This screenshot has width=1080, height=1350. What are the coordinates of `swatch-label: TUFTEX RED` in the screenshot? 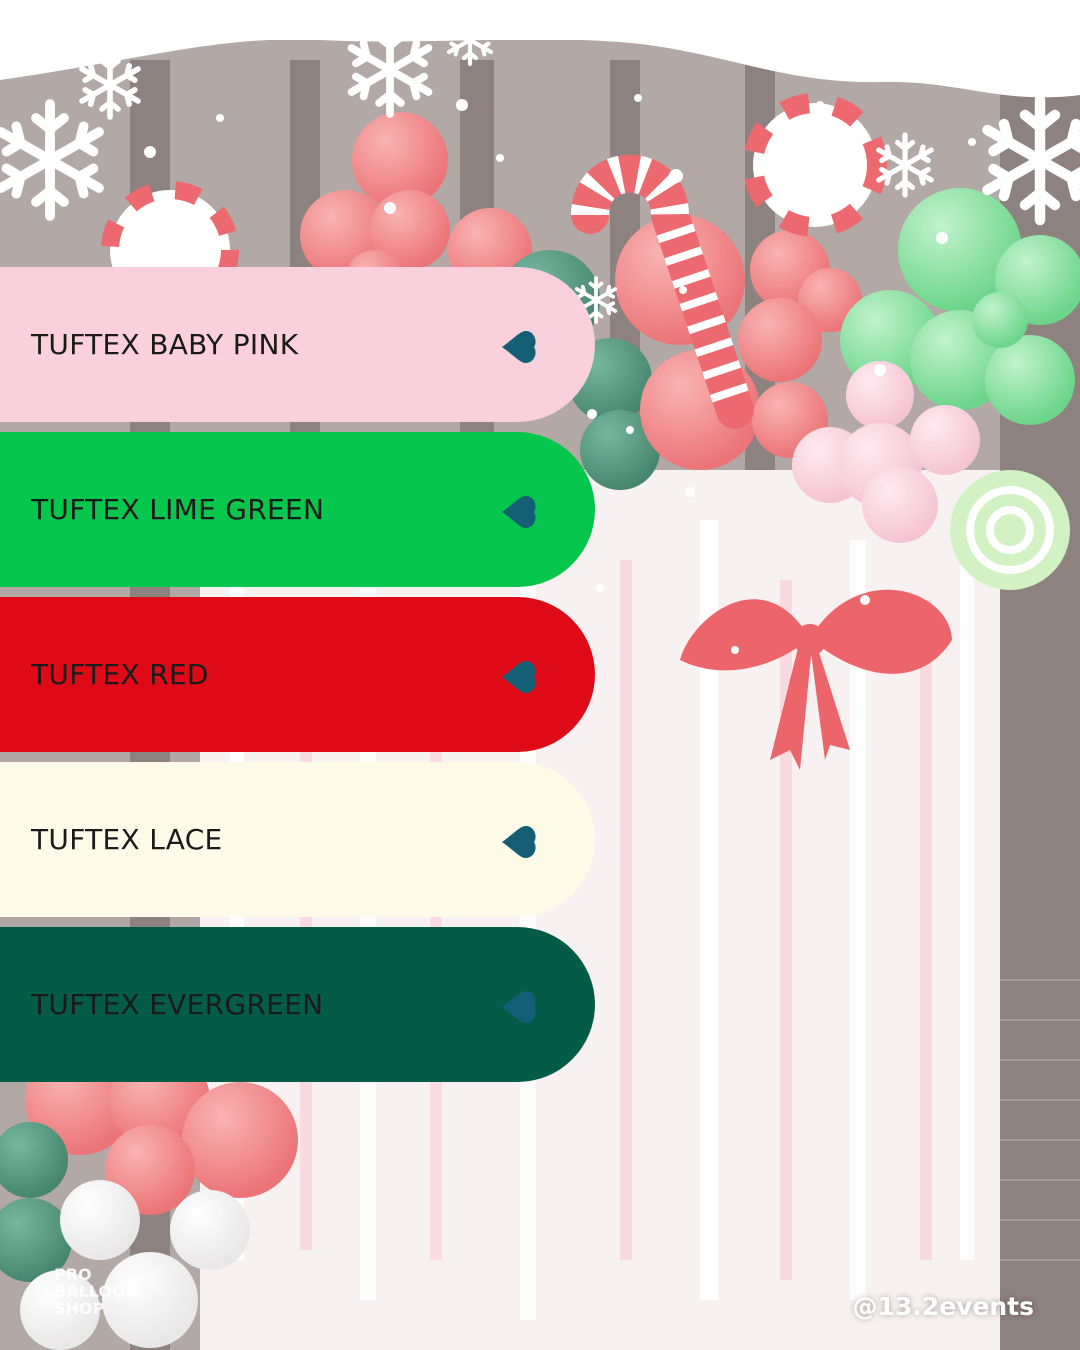 It's located at (120, 674).